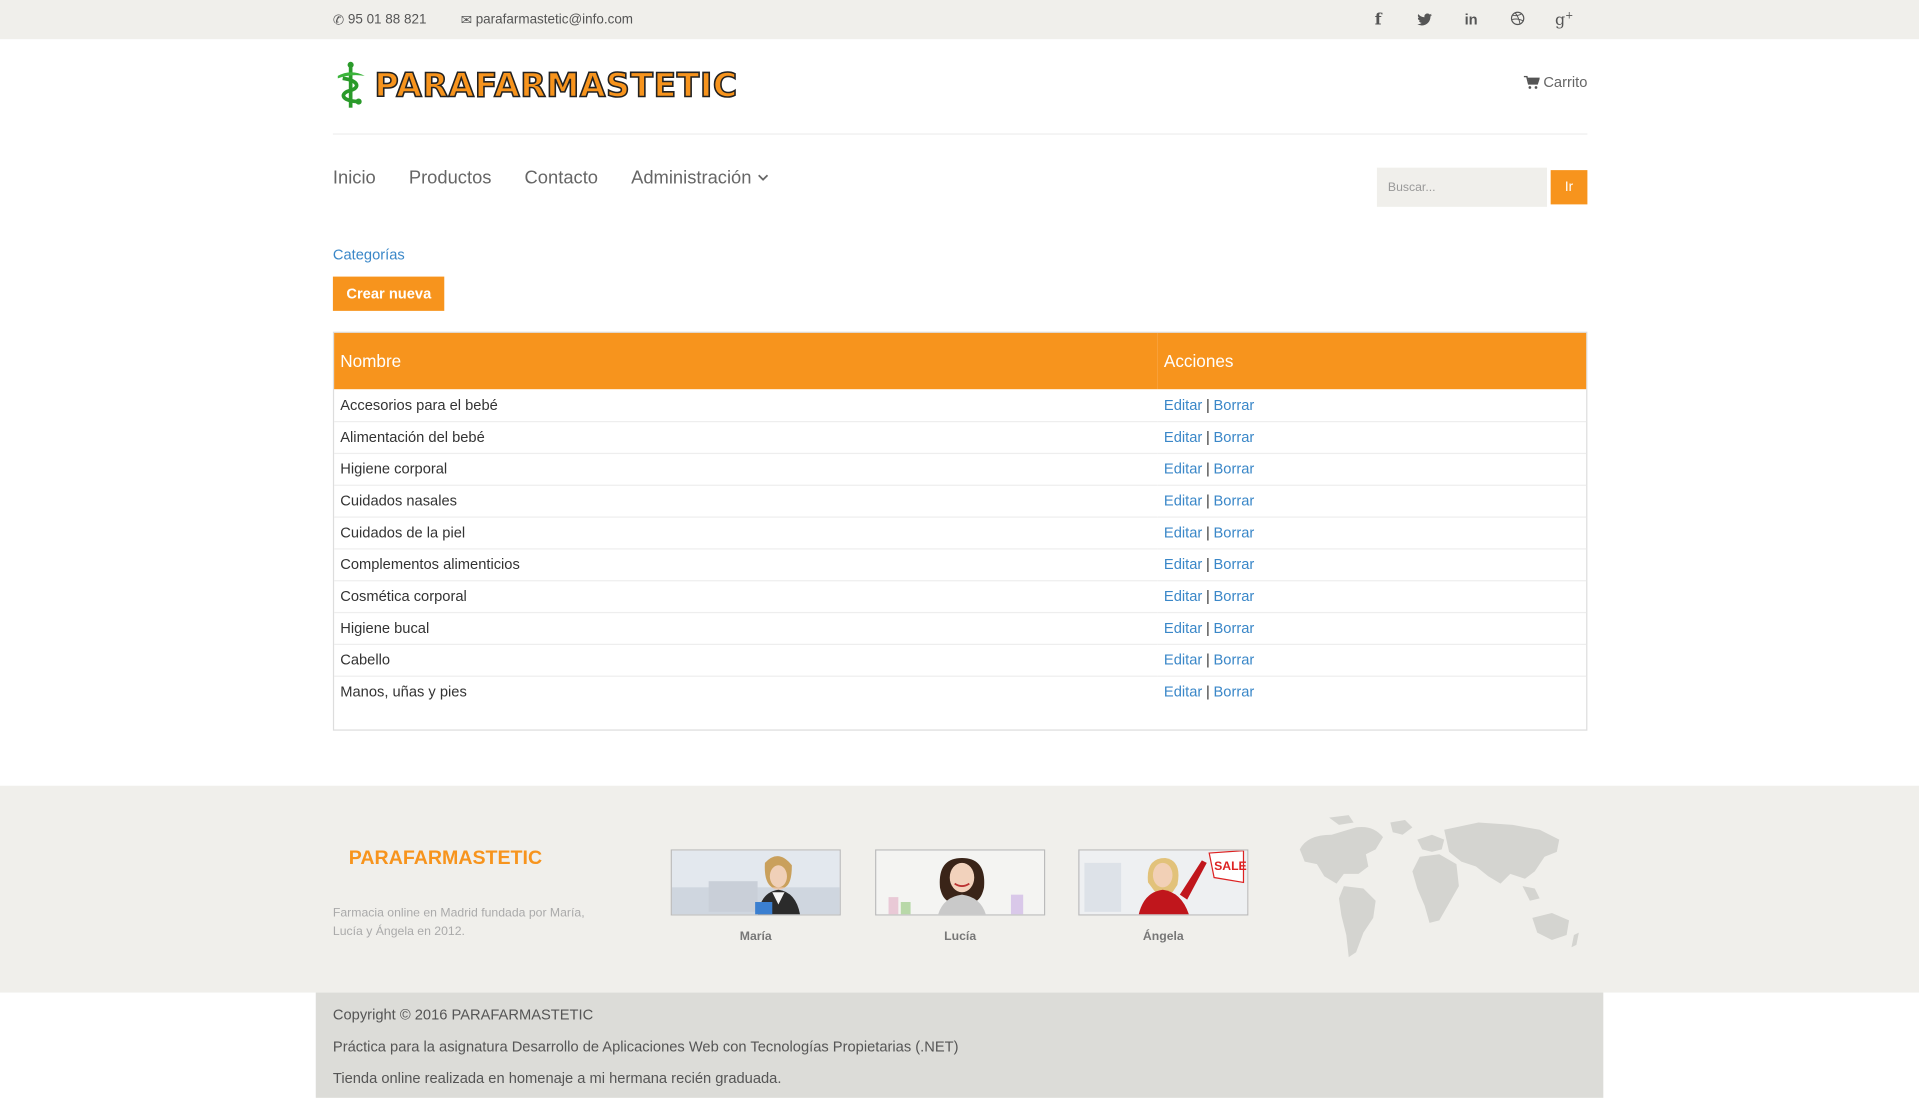  Describe the element at coordinates (960, 437) in the screenshot. I see `table-row: Alimentación del bebé Editar | Borrar` at that location.